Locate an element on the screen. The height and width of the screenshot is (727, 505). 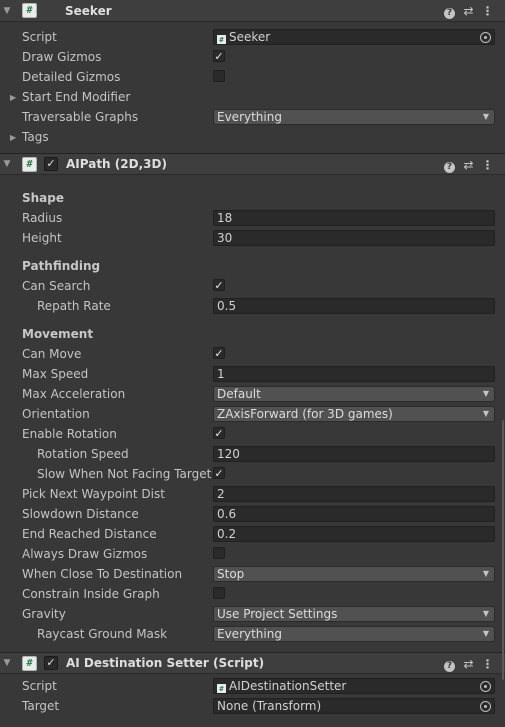
pick-next-waypoint-label: Pick Next Waypoint Dist is located at coordinates (93, 494).